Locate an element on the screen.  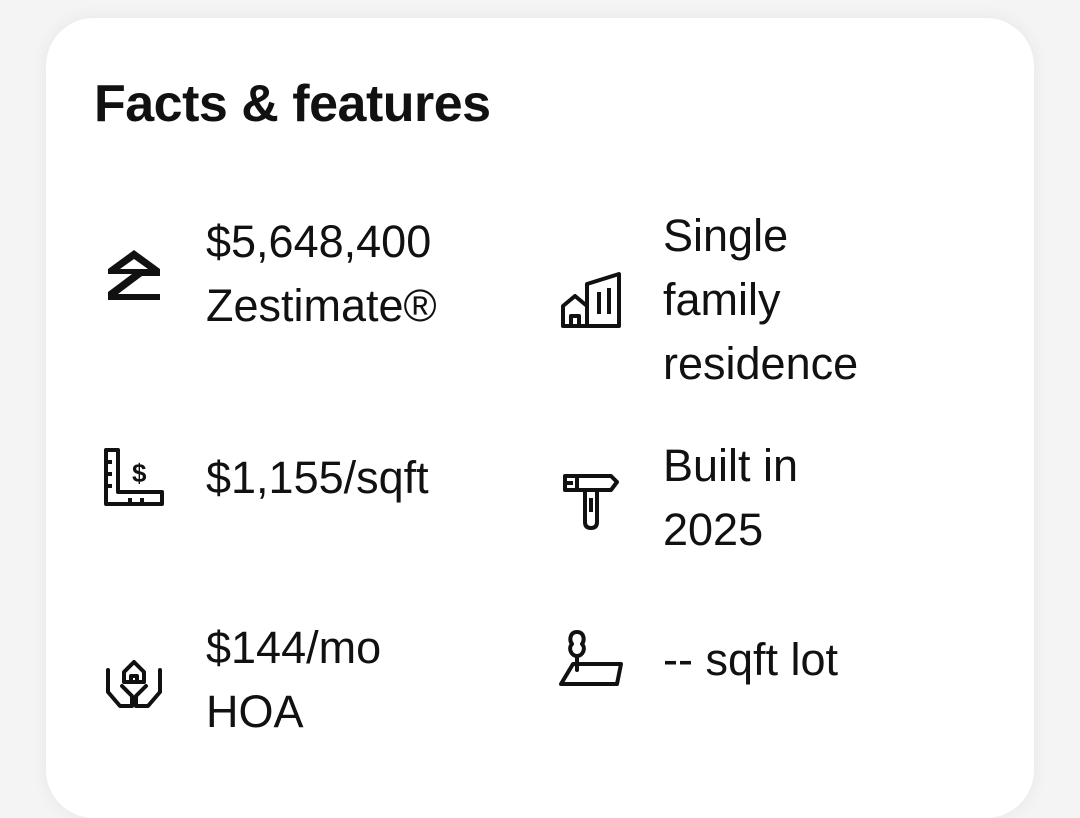
fact-price-per-sqft-text: $1,155/sqft is located at coordinates (366, 478).